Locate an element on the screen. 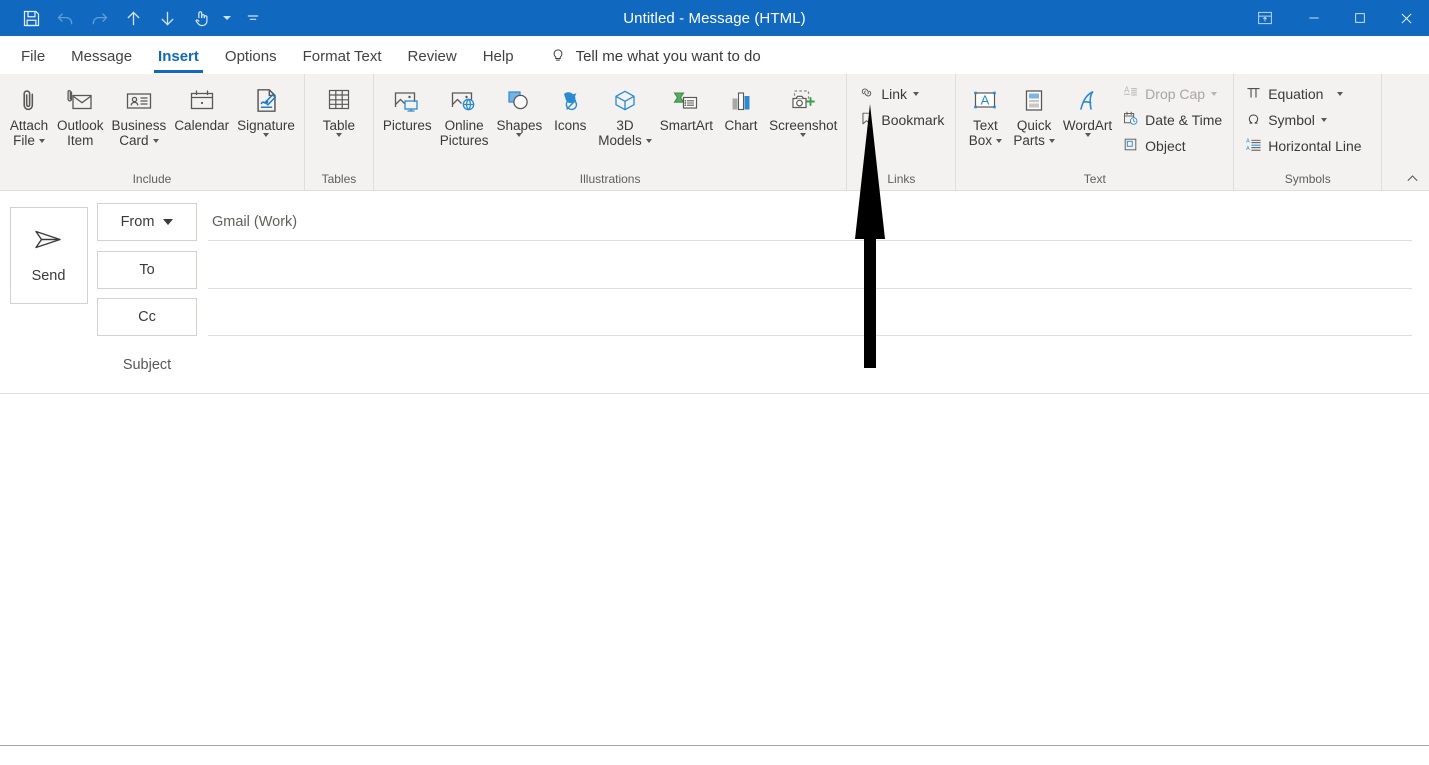  tab-file: File is located at coordinates (33, 56).